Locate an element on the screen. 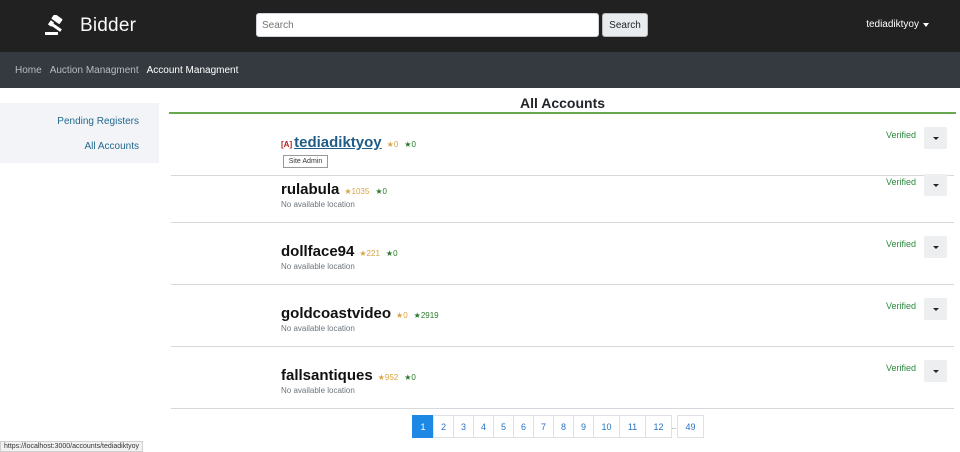 This screenshot has width=960, height=452. page-link-11: 11 is located at coordinates (632, 426).